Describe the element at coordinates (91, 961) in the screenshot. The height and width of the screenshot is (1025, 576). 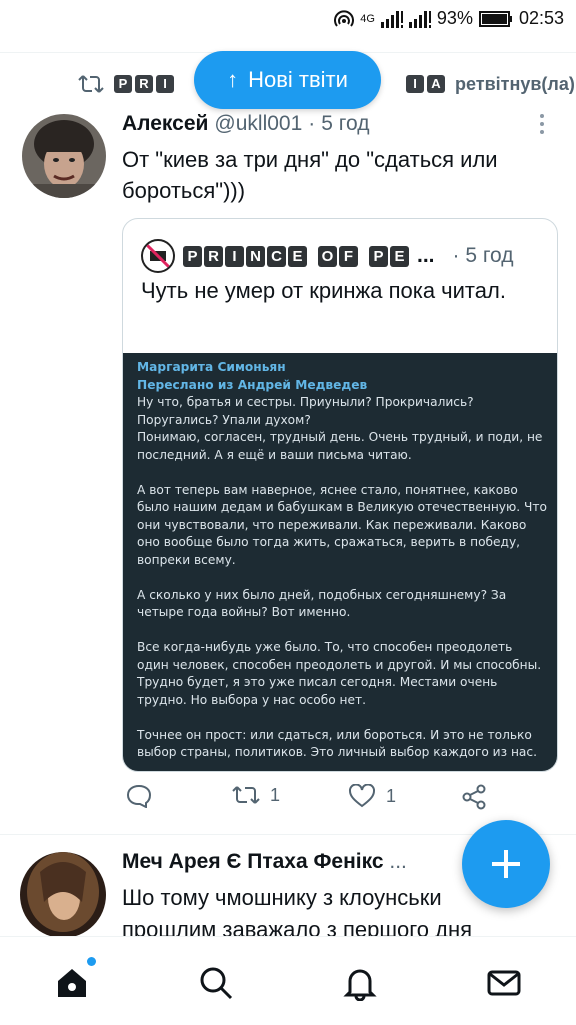
I see `notification-dot` at that location.